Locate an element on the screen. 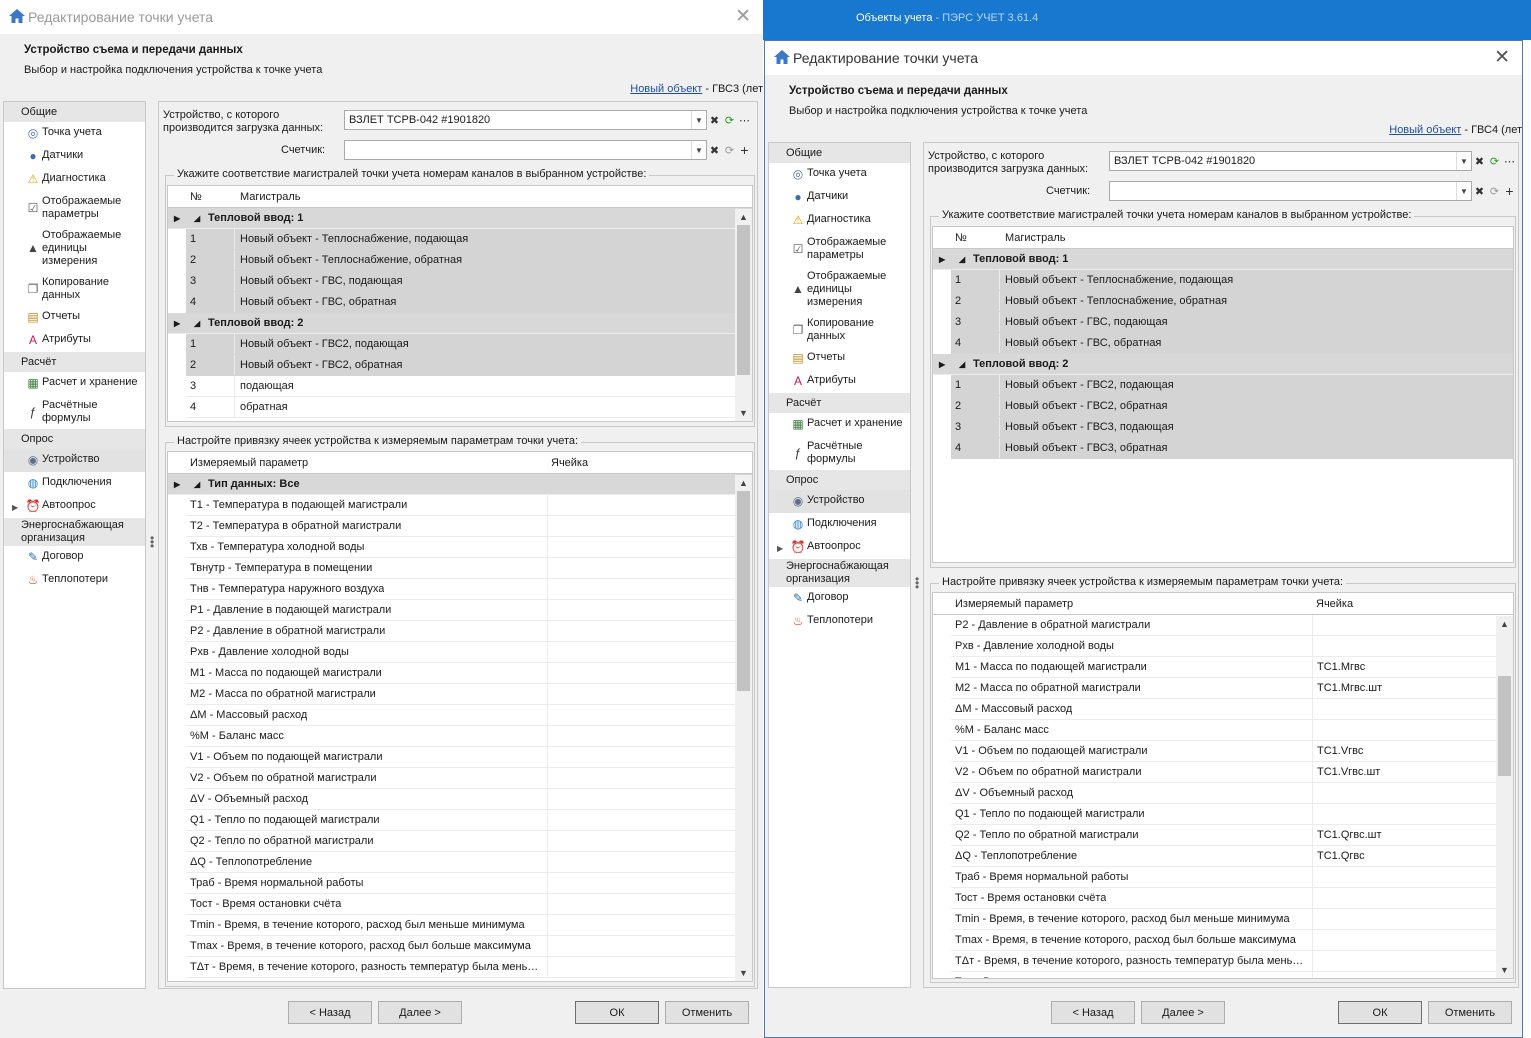 The width and height of the screenshot is (1531, 1038). table-row: Тнв - Температура наружного воздуха is located at coordinates (469, 589).